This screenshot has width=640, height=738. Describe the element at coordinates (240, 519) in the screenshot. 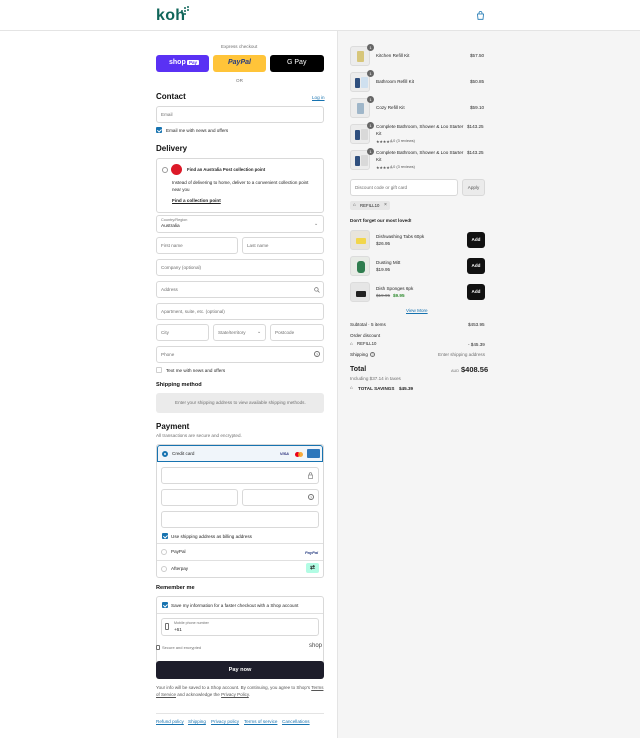

I see `name-on-card-field` at that location.